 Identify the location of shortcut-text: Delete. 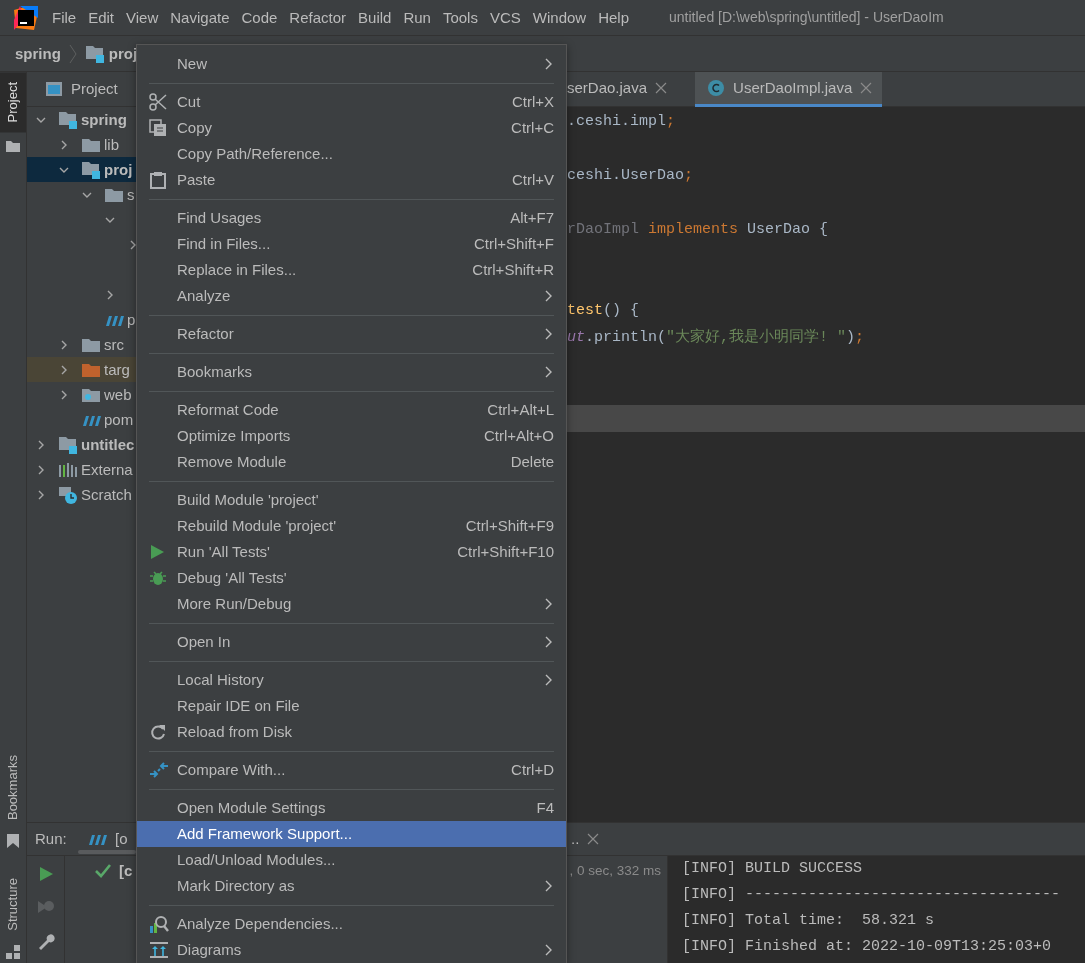
(532, 462).